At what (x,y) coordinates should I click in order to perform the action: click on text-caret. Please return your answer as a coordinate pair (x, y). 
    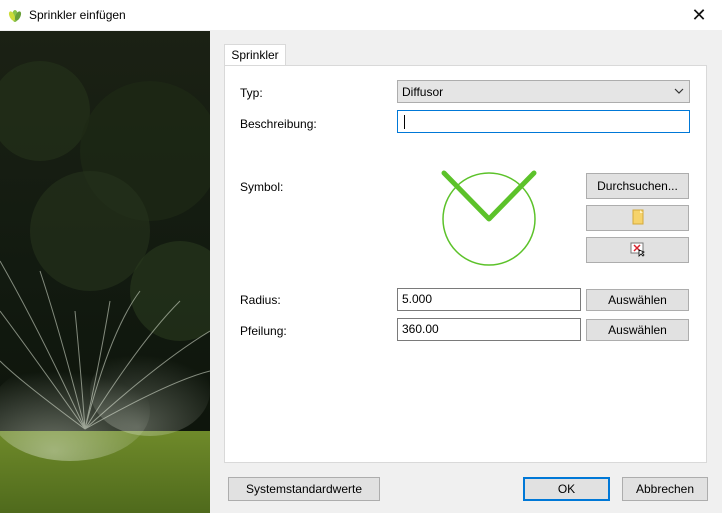
    Looking at the image, I should click on (404, 122).